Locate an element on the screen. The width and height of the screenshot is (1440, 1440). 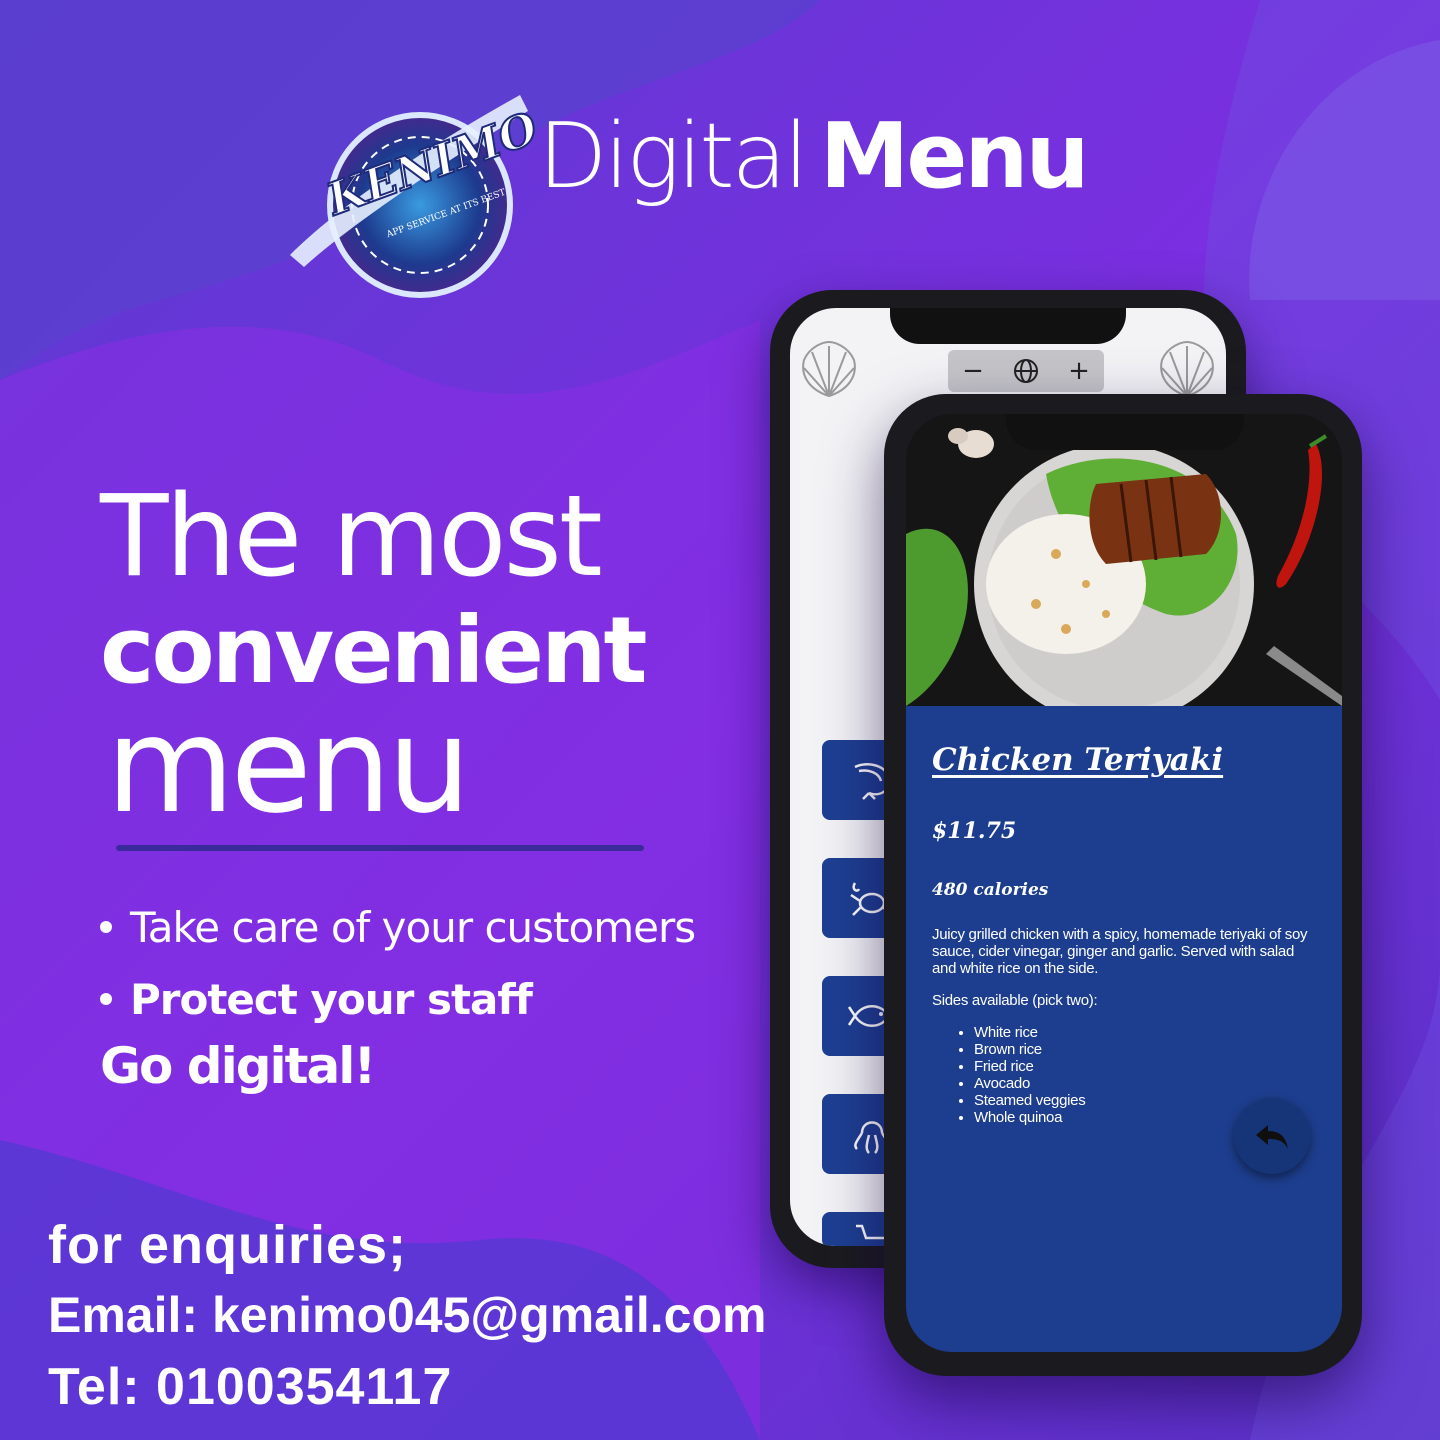
contact-email: Email: kenimo045@gmail.com is located at coordinates (407, 1315).